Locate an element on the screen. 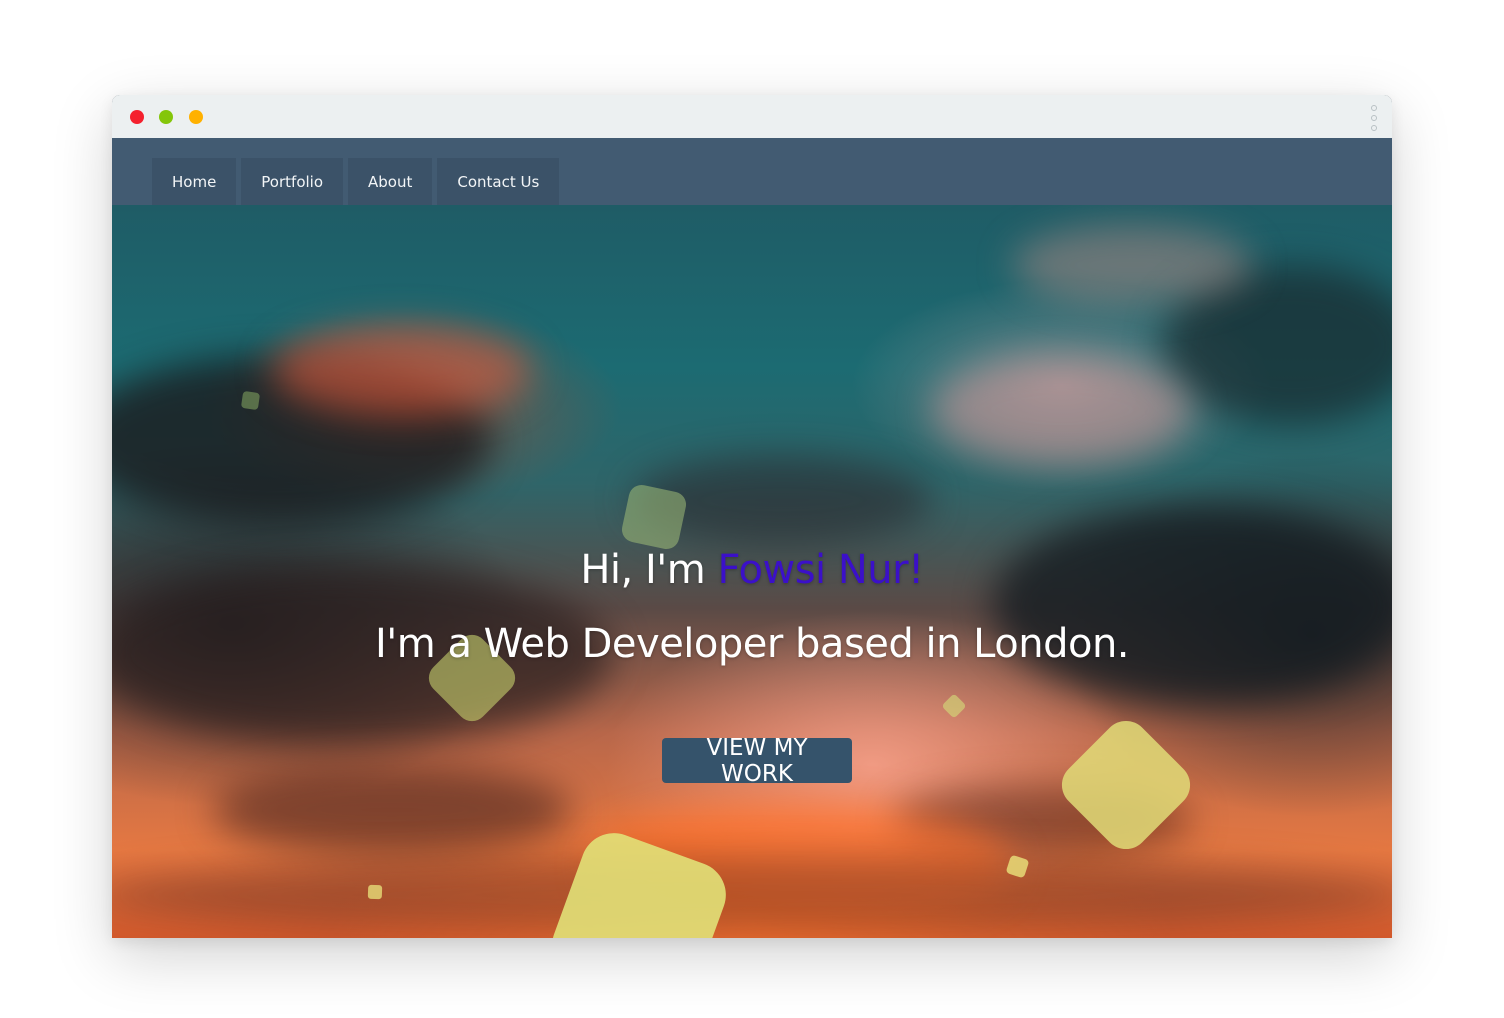 This screenshot has height=1018, width=1504. greeting-prefix: Hi, I'm is located at coordinates (649, 570).